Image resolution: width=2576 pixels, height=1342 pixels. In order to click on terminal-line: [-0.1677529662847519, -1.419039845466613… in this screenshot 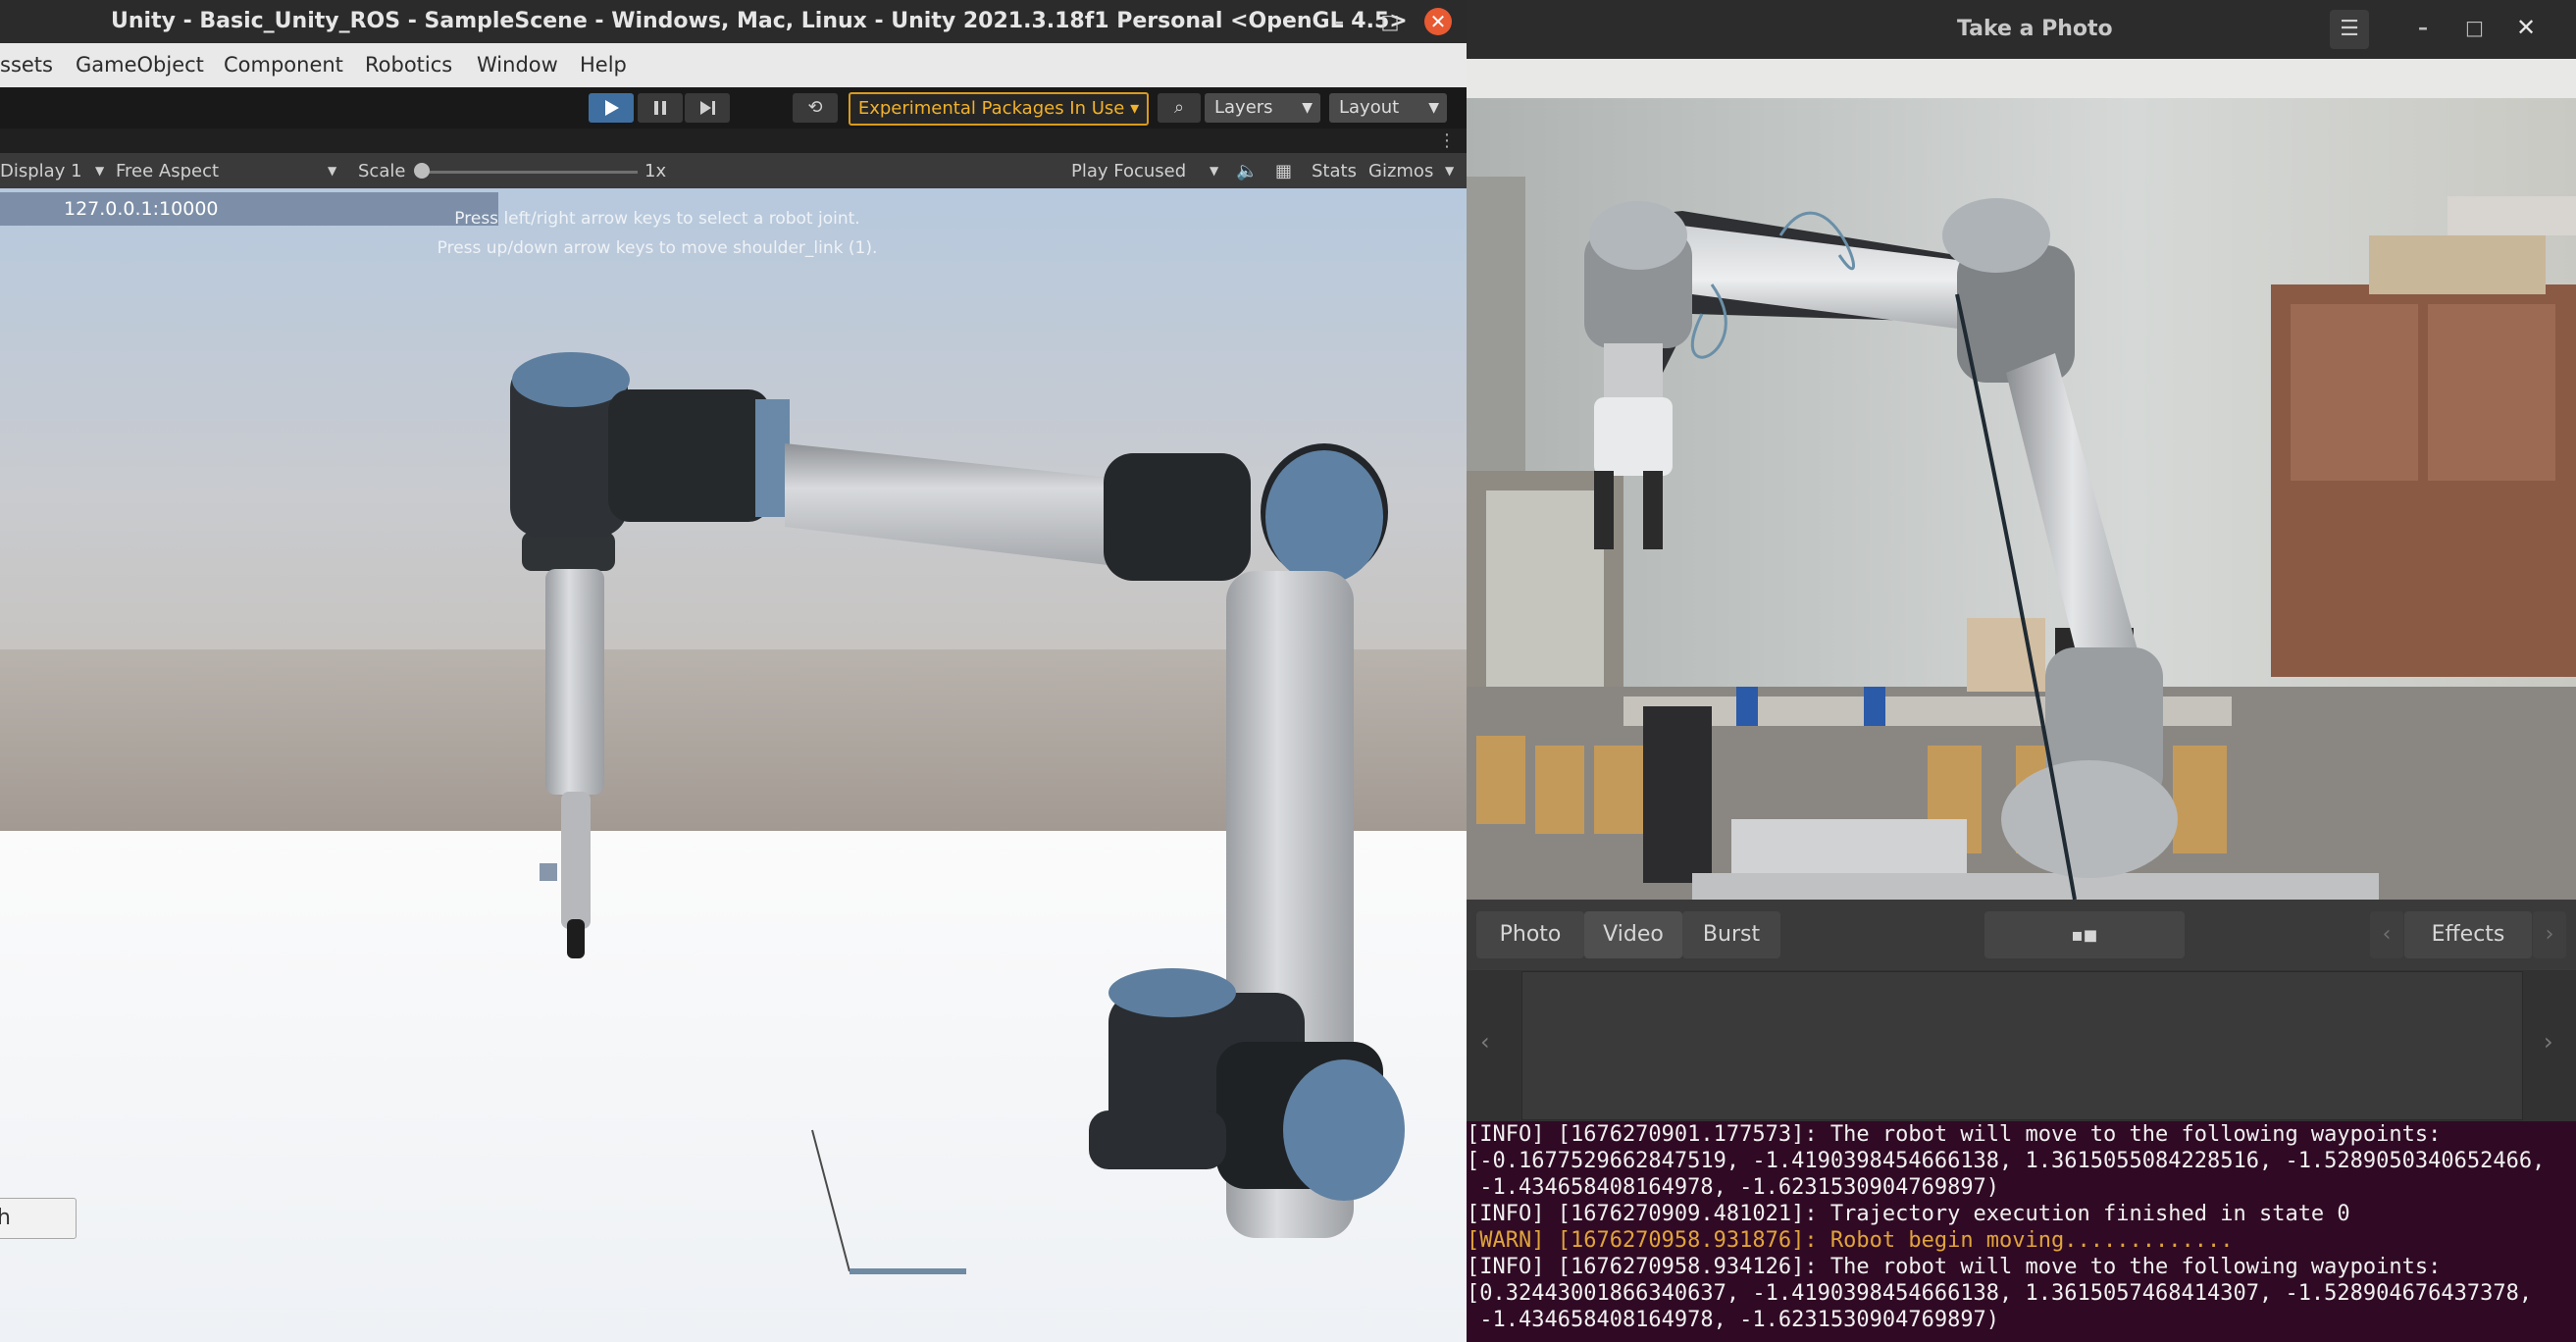, I will do `click(2006, 1161)`.